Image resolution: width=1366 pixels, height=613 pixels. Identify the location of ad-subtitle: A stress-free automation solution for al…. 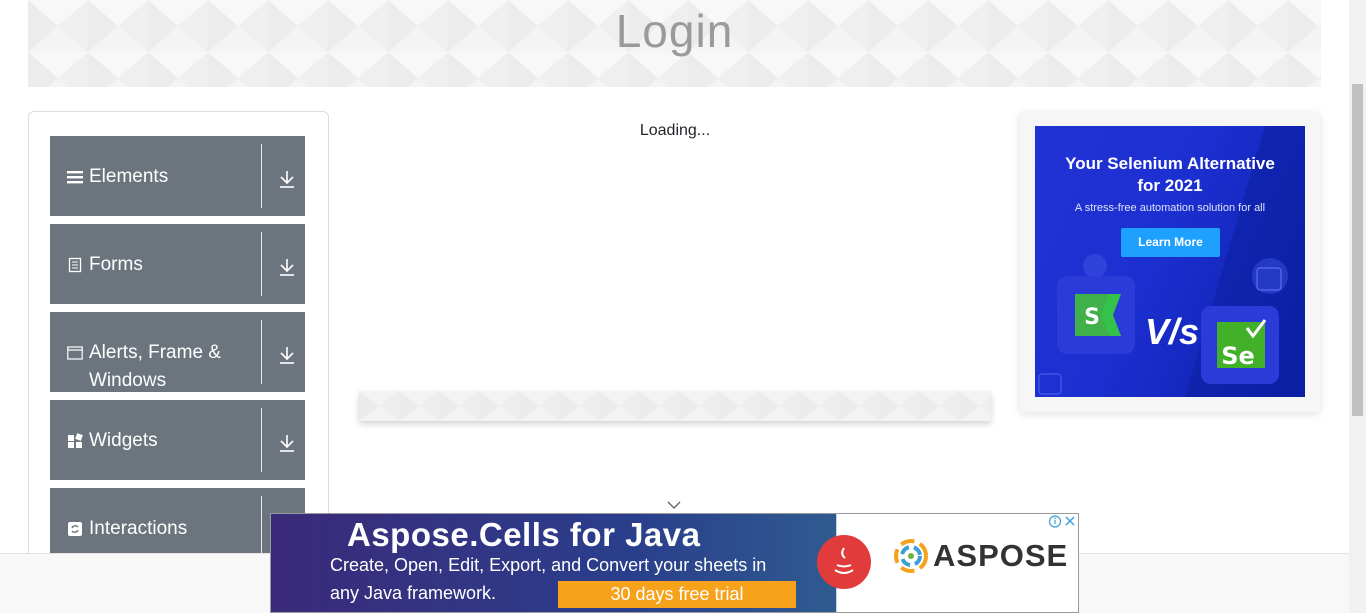
(1170, 208).